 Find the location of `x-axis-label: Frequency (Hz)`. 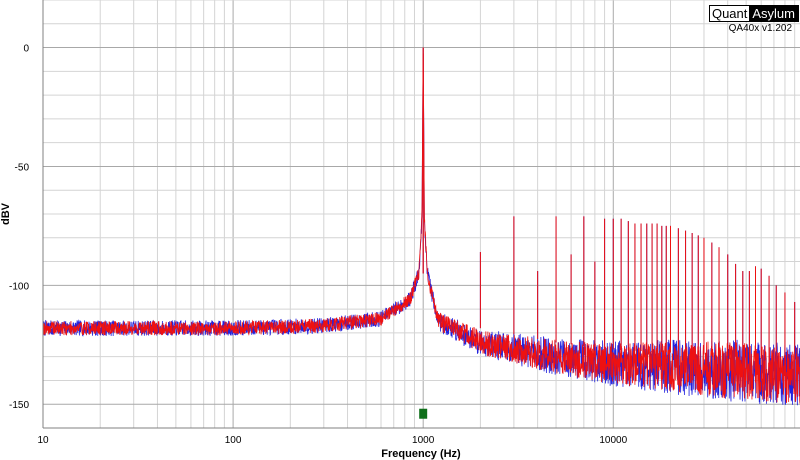

x-axis-label: Frequency (Hz) is located at coordinates (421, 454).